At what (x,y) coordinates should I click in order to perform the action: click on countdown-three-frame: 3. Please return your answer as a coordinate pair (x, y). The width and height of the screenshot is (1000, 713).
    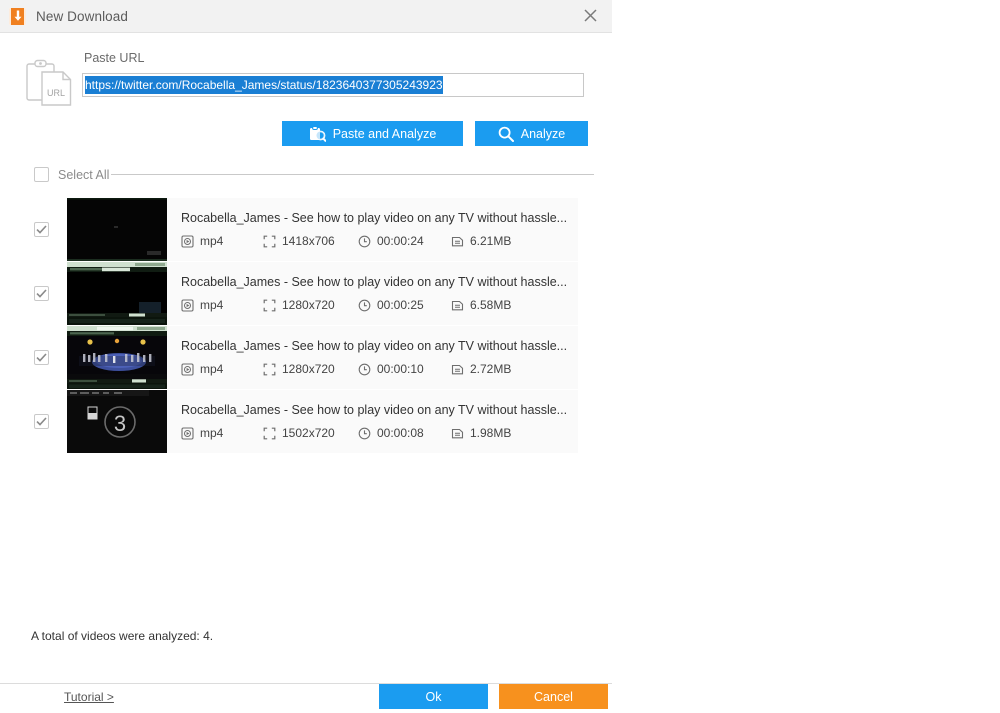
    Looking at the image, I should click on (117, 421).